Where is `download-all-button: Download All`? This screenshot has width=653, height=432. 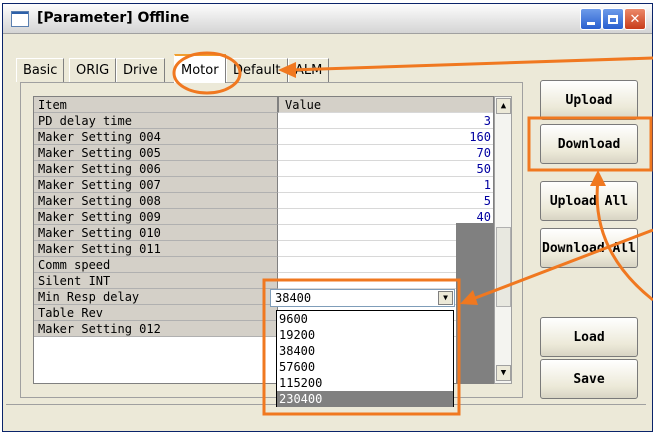 download-all-button: Download All is located at coordinates (589, 248).